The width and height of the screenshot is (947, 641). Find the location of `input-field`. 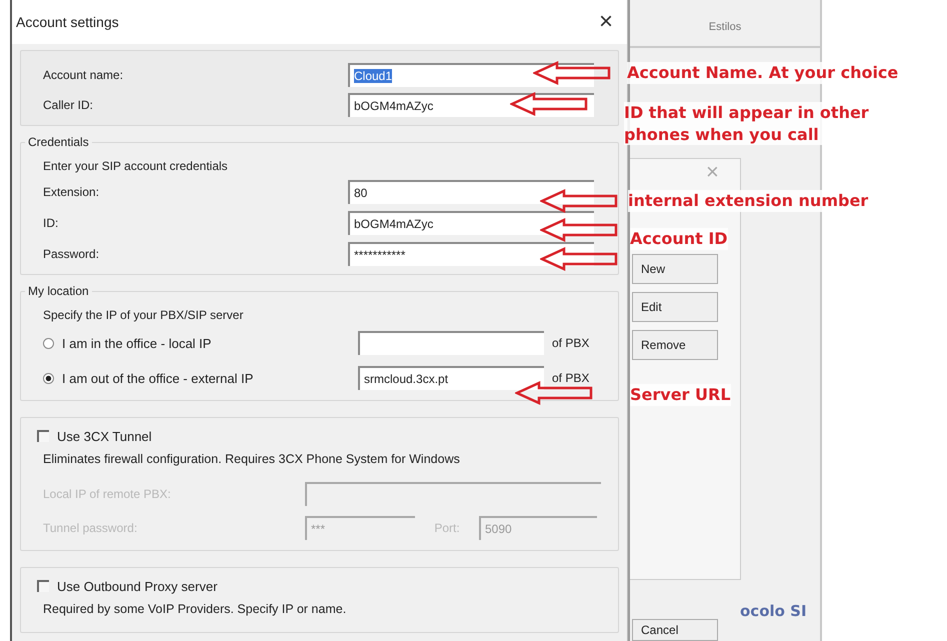

input-field is located at coordinates (451, 343).